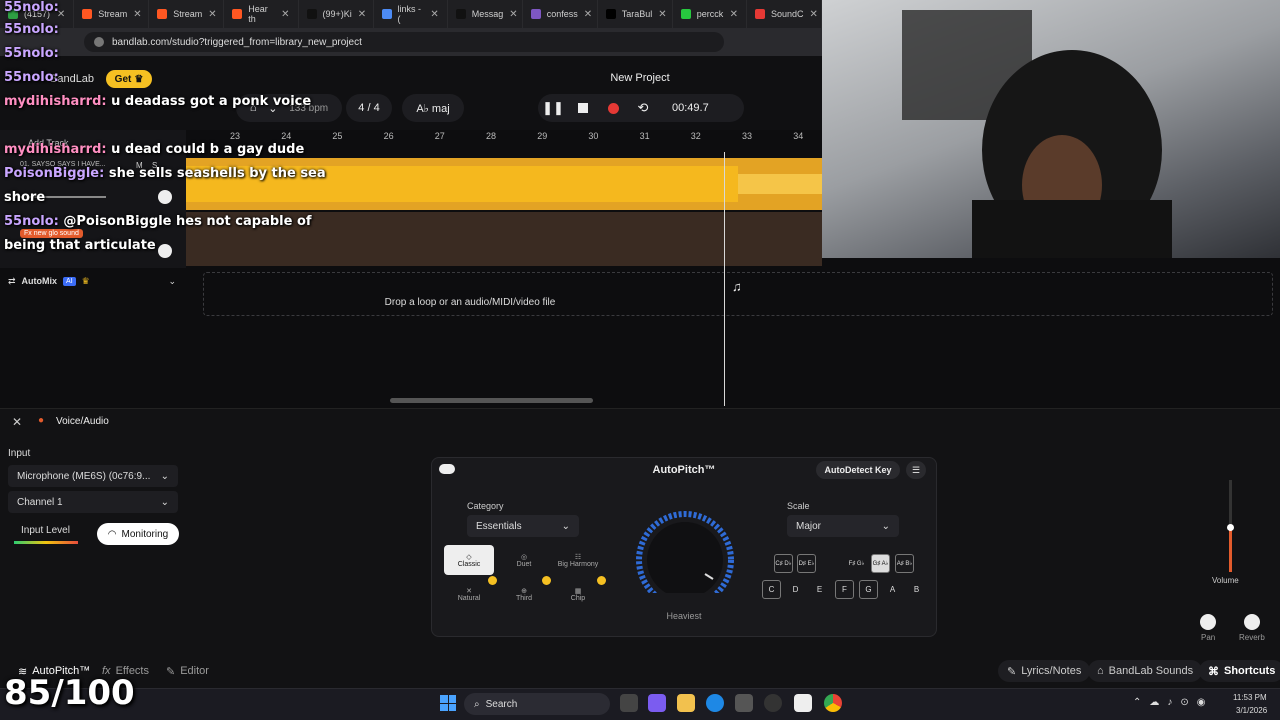  Describe the element at coordinates (783, 563) in the screenshot. I see `key-c-sharp: C♯ D♭` at that location.